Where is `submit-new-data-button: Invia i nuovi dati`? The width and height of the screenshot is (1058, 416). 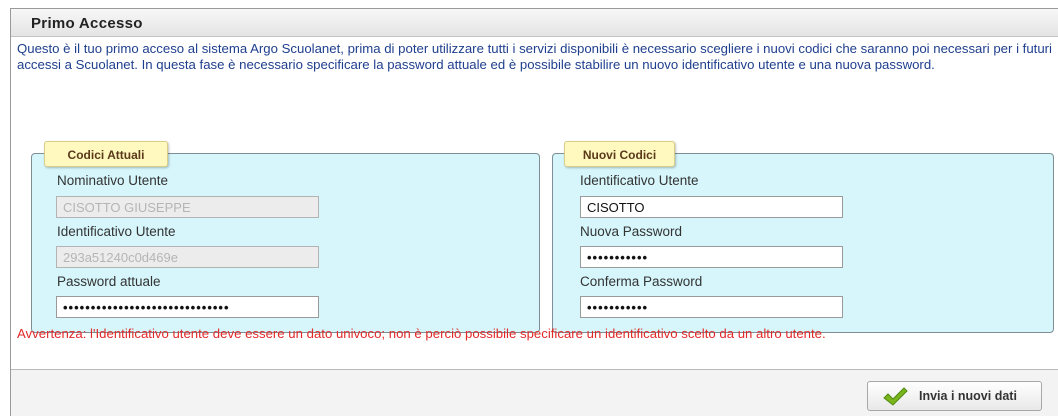
submit-new-data-button: Invia i nuovi dati is located at coordinates (954, 396).